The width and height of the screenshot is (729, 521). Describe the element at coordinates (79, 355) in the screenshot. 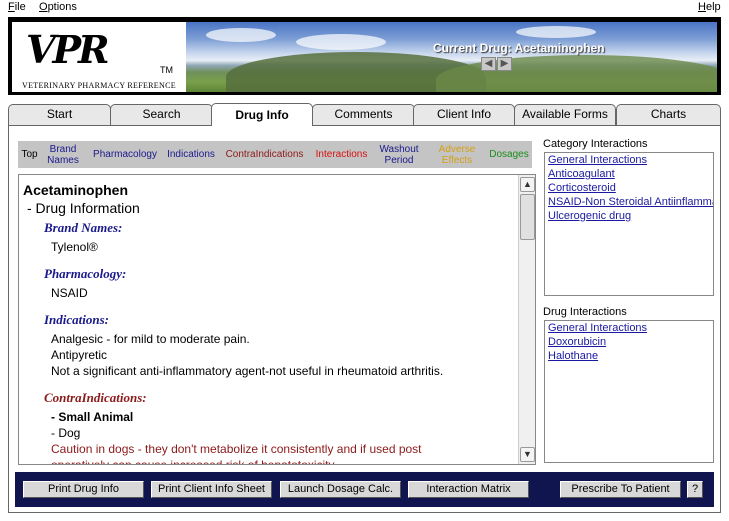

I see `indication-item: Antipyretic` at that location.